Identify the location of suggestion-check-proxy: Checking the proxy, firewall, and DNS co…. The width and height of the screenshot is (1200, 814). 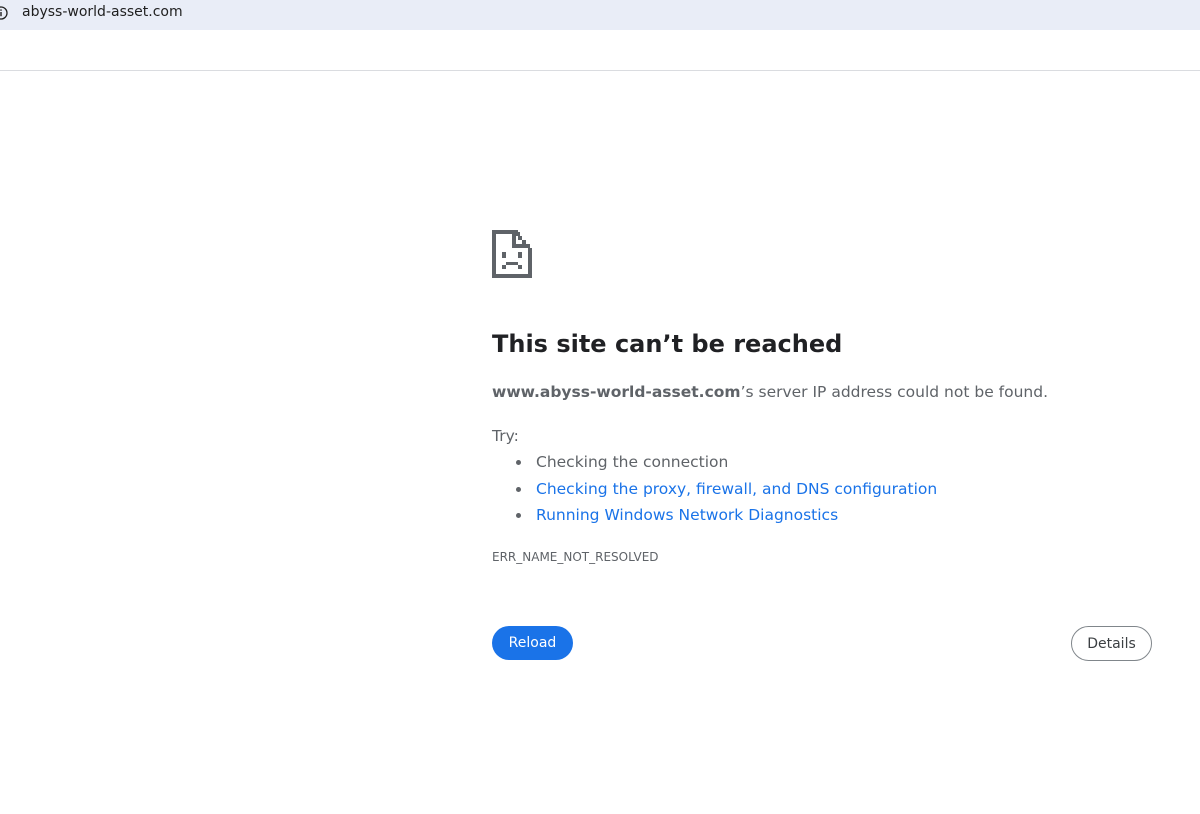
(714, 491).